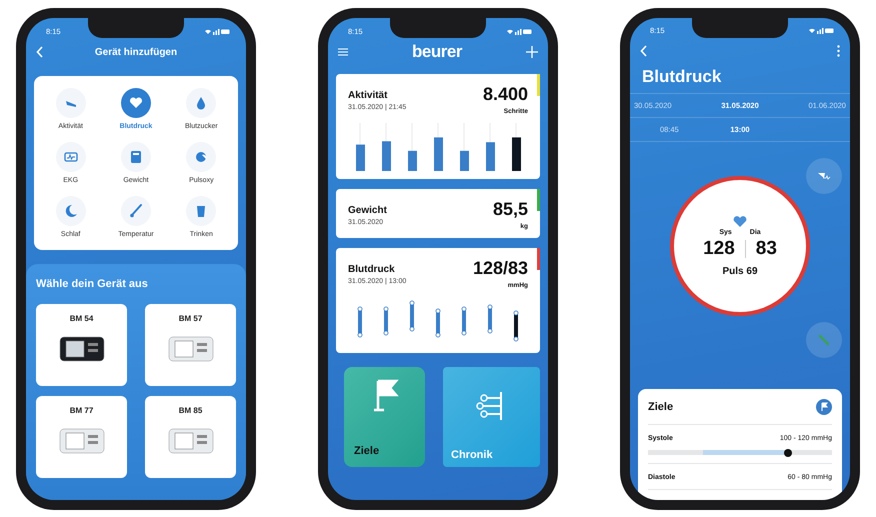 The width and height of the screenshot is (876, 517). I want to click on flag-badge-icon, so click(824, 407).